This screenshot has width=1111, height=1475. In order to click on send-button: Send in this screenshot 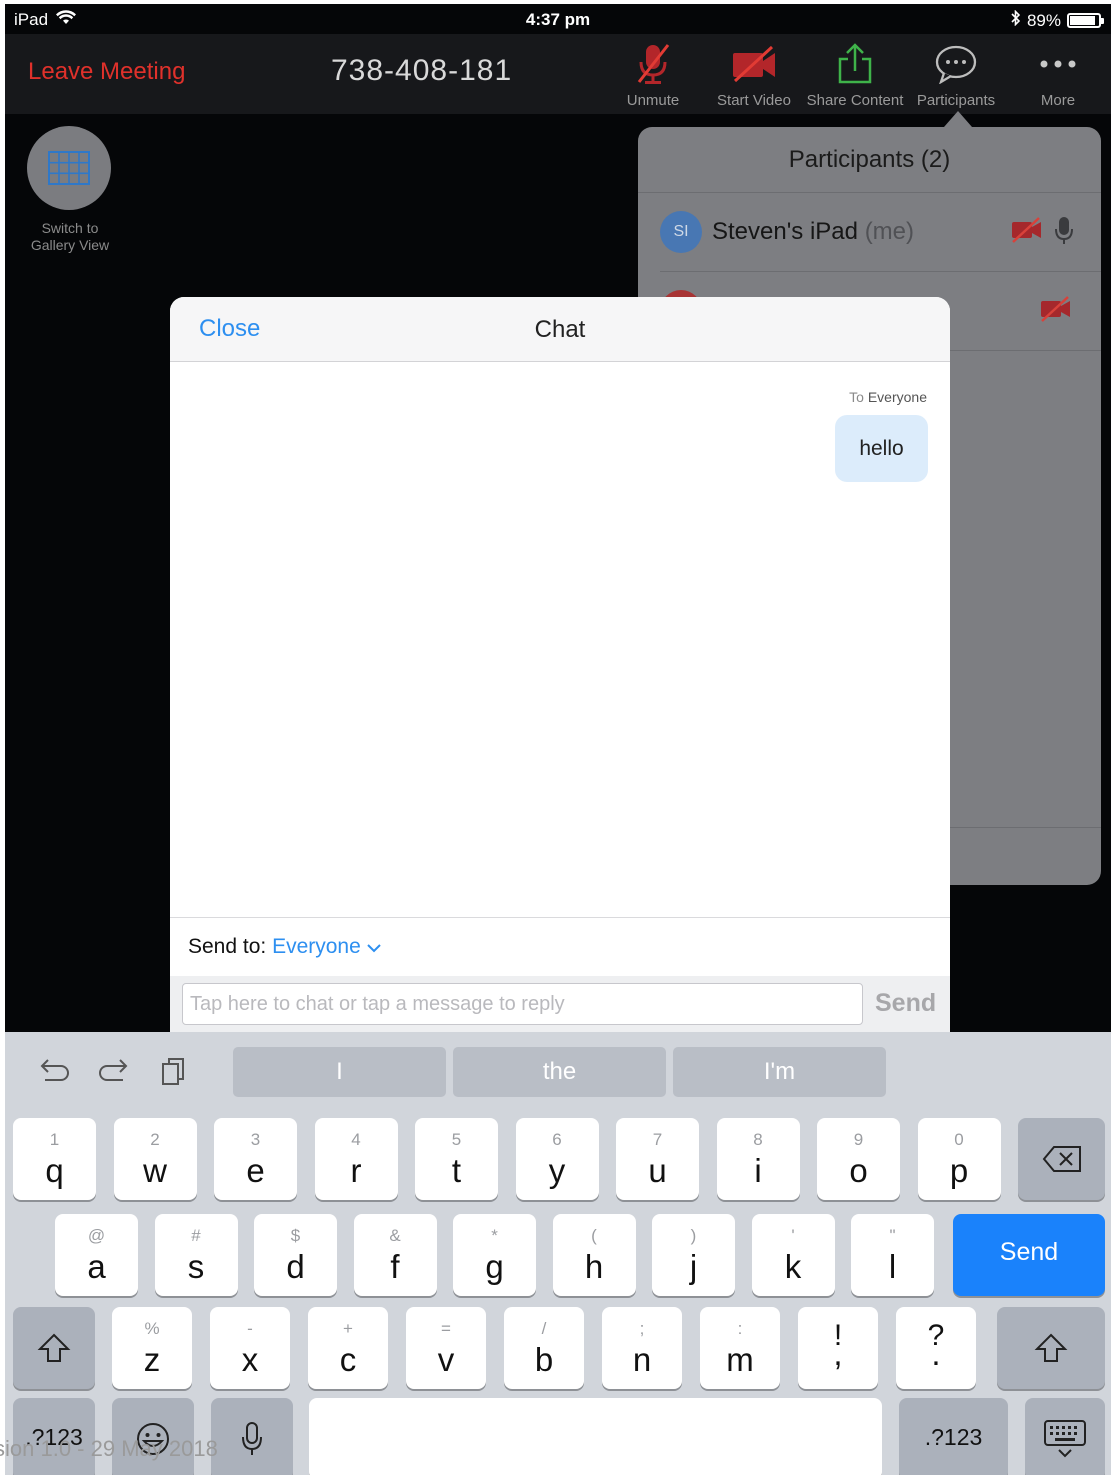, I will do `click(905, 1003)`.